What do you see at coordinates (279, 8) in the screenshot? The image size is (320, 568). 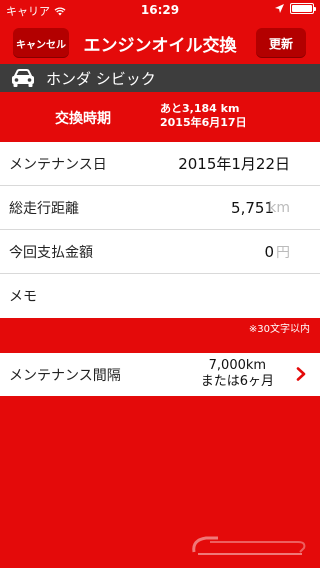 I see `location-arrow-icon` at bounding box center [279, 8].